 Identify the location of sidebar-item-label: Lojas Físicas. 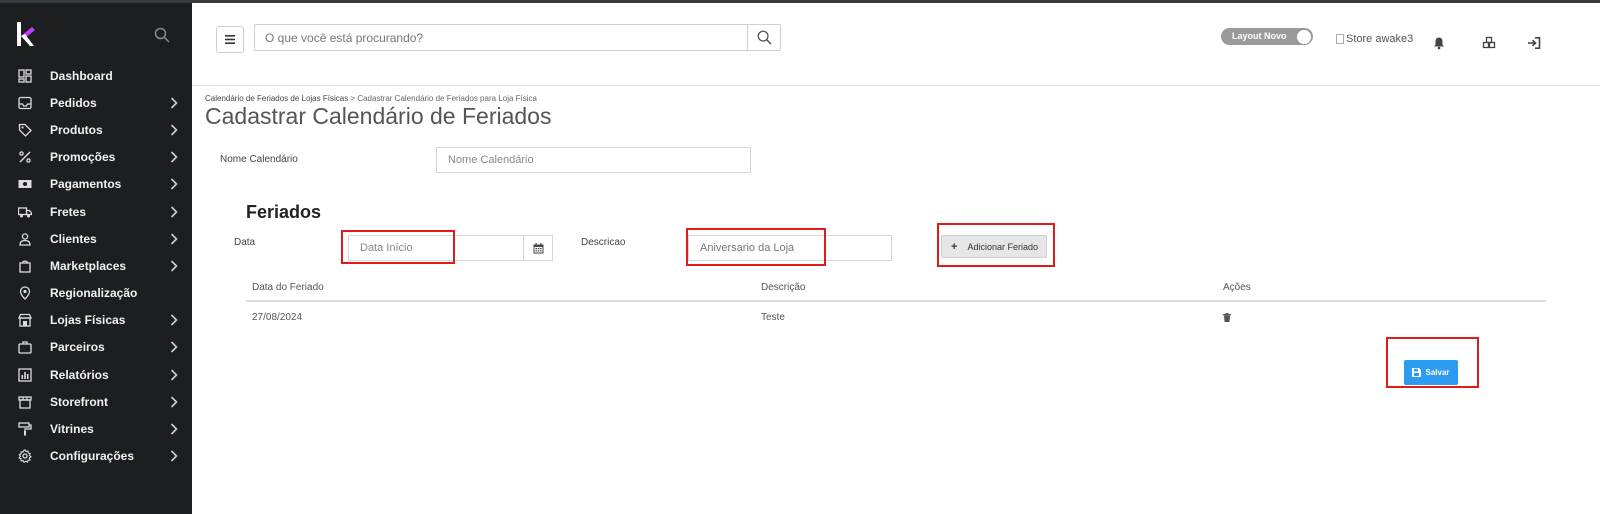
(88, 320).